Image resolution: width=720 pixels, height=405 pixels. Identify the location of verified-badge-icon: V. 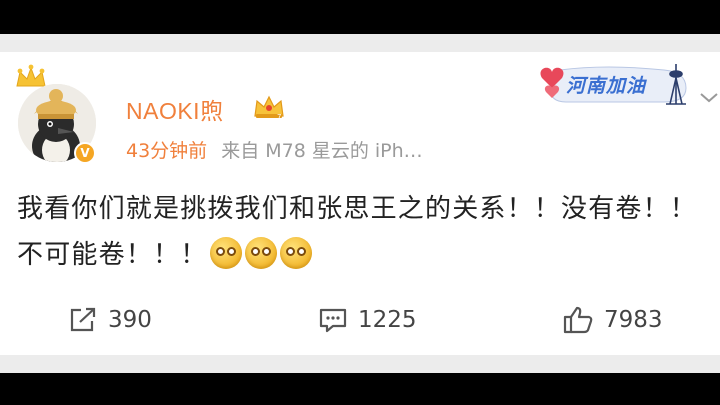
(85, 153).